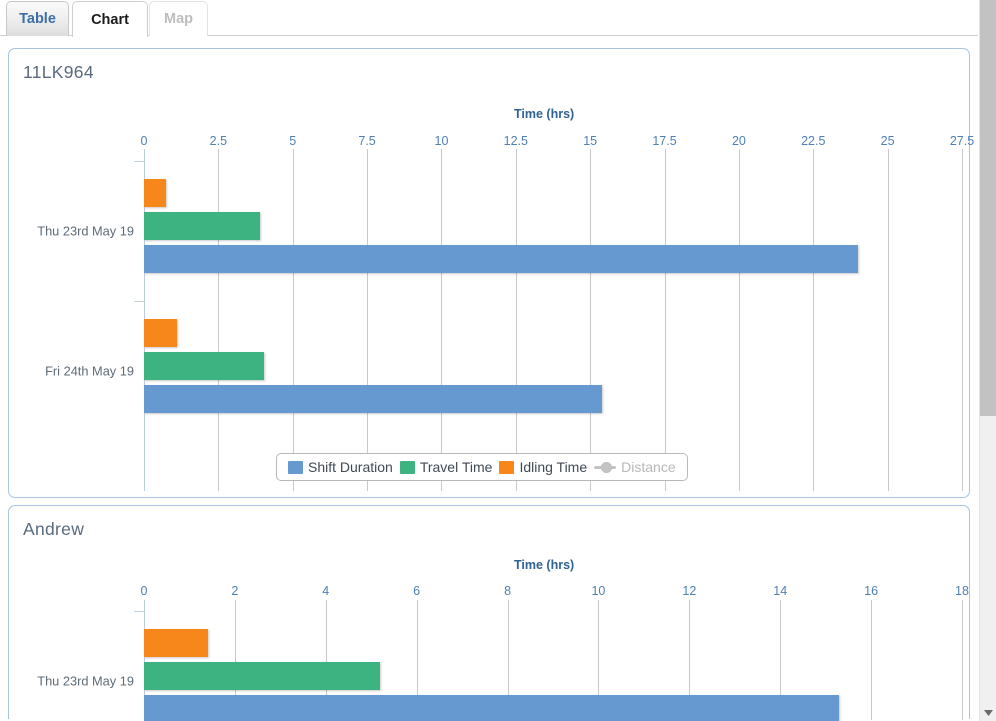 The width and height of the screenshot is (996, 721). Describe the element at coordinates (235, 591) in the screenshot. I see `x-tick-label: 2` at that location.